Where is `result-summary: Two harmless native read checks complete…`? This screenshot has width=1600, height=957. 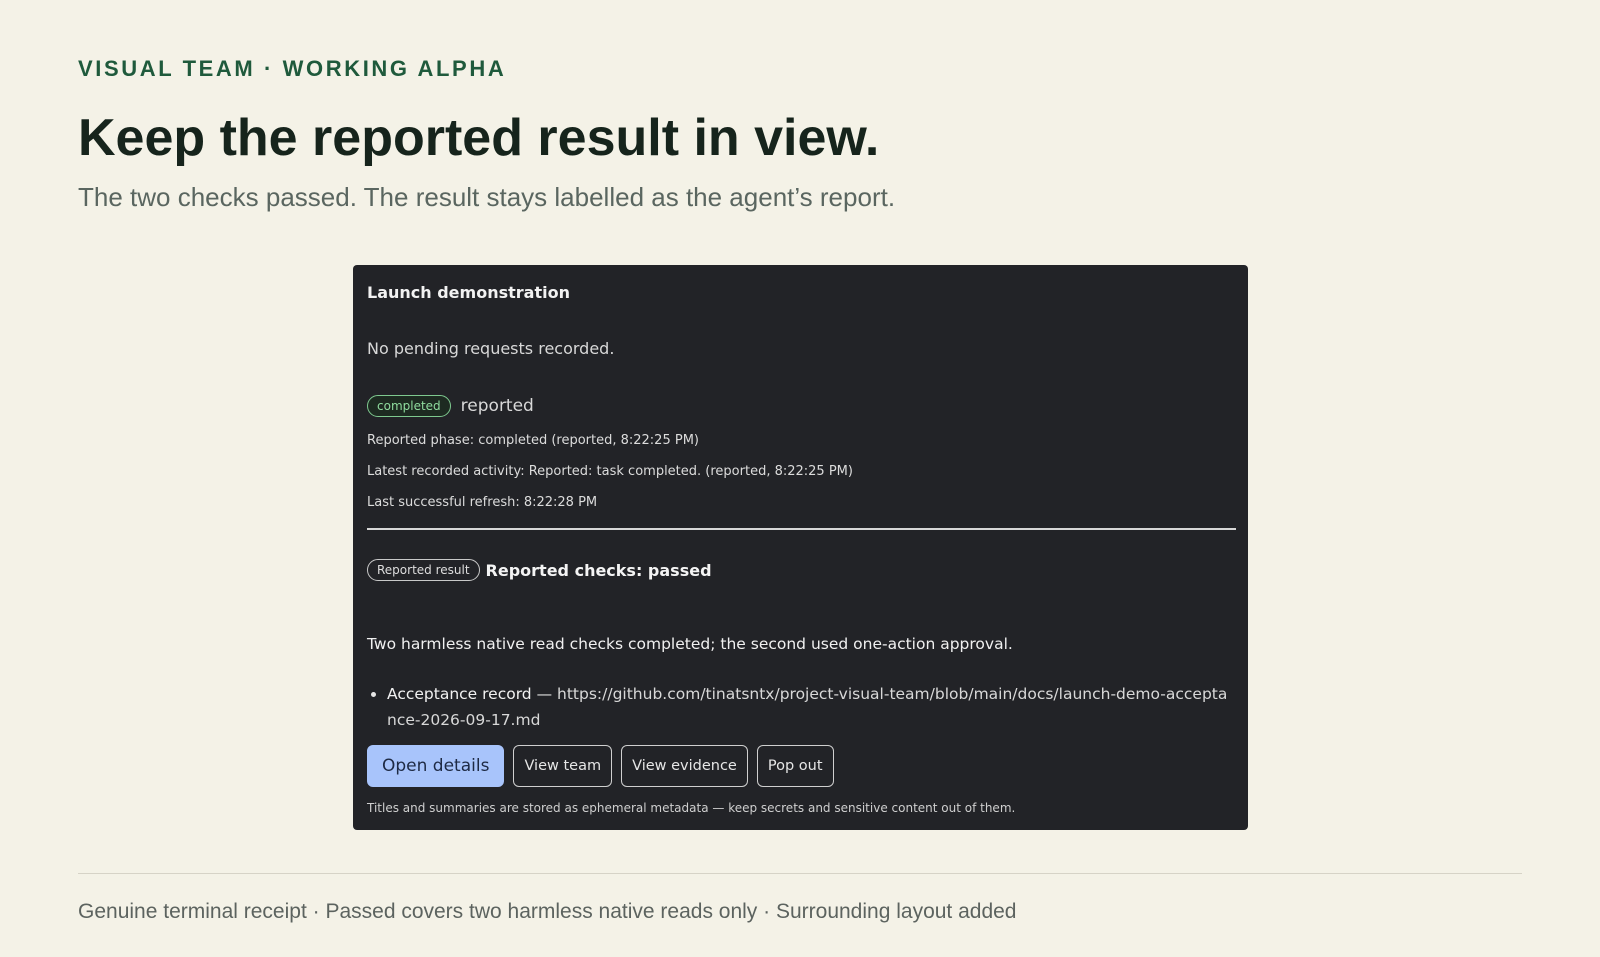 result-summary: Two harmless native read checks complete… is located at coordinates (690, 644).